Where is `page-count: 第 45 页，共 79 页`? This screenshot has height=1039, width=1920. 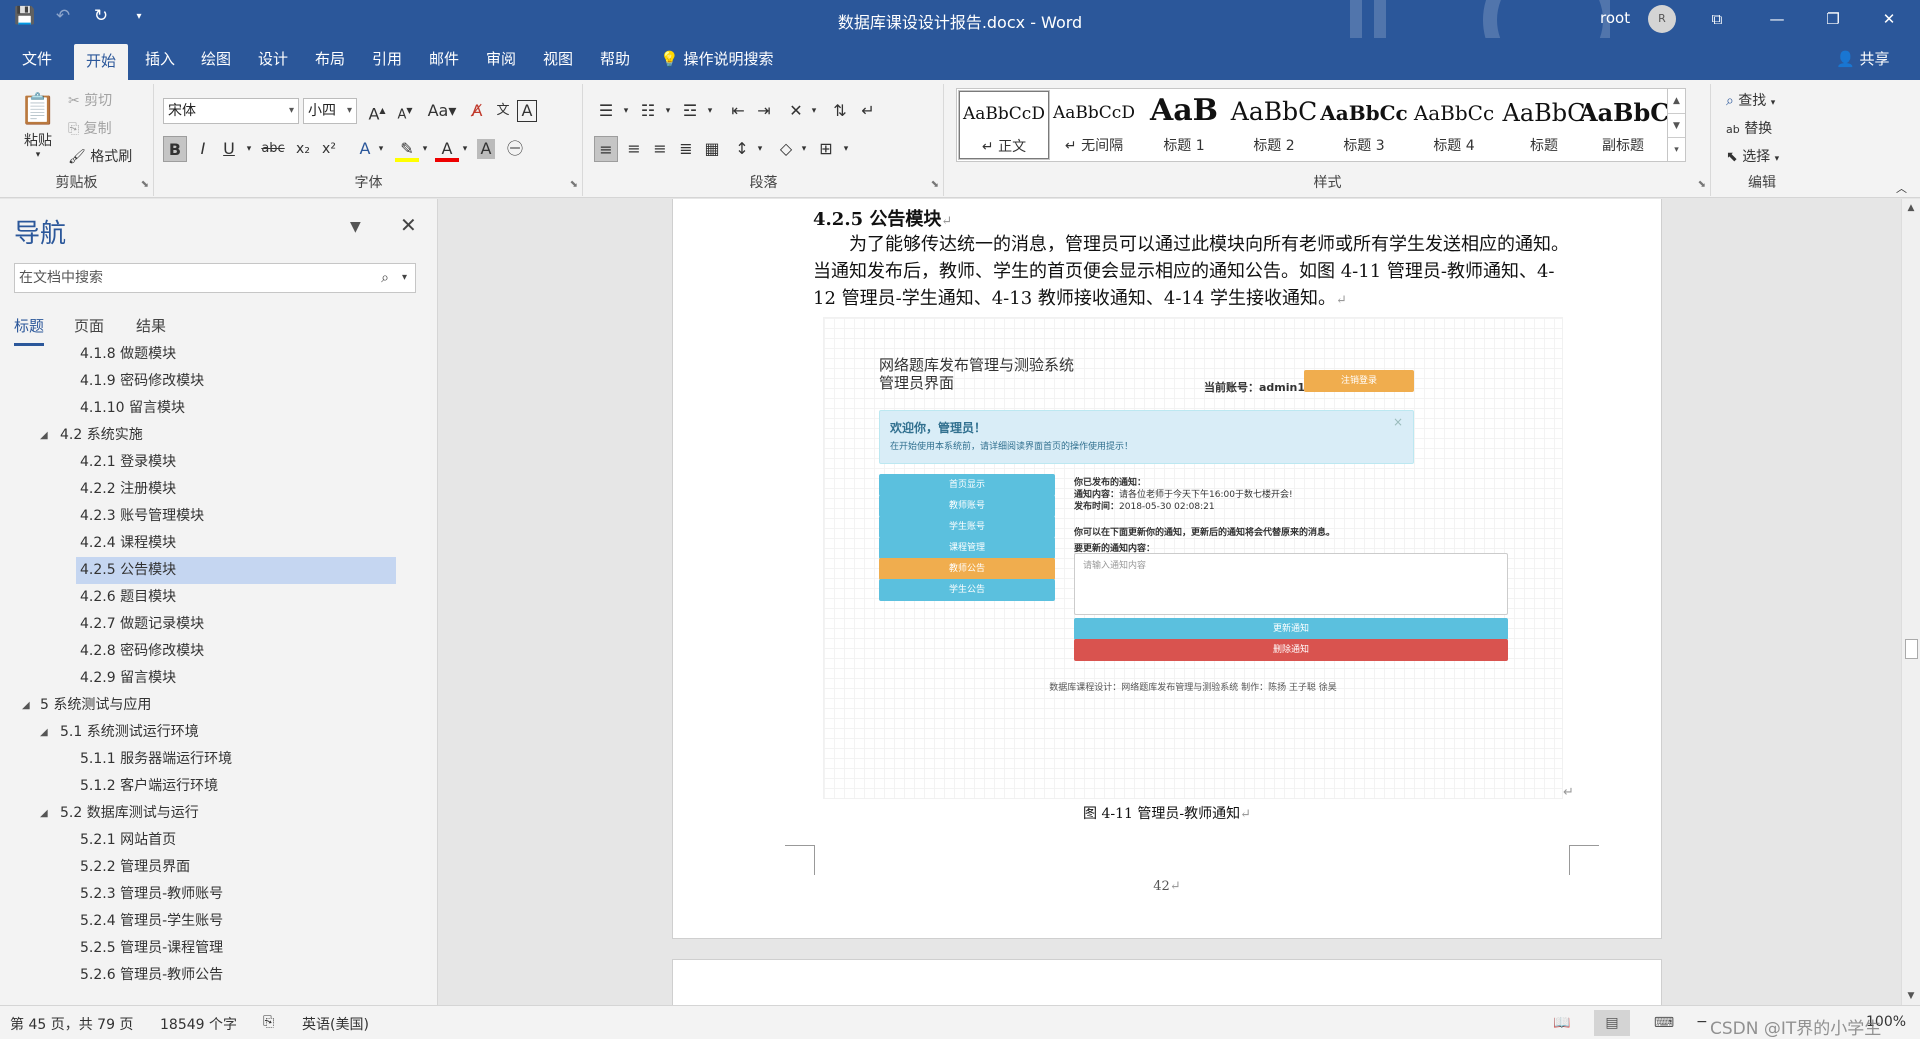 page-count: 第 45 页，共 79 页 is located at coordinates (71, 1024).